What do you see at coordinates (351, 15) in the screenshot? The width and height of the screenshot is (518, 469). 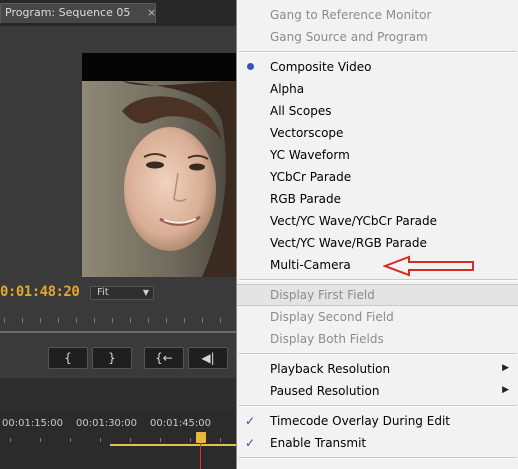 I see `menu-item-label: Gang to Reference Monitor` at bounding box center [351, 15].